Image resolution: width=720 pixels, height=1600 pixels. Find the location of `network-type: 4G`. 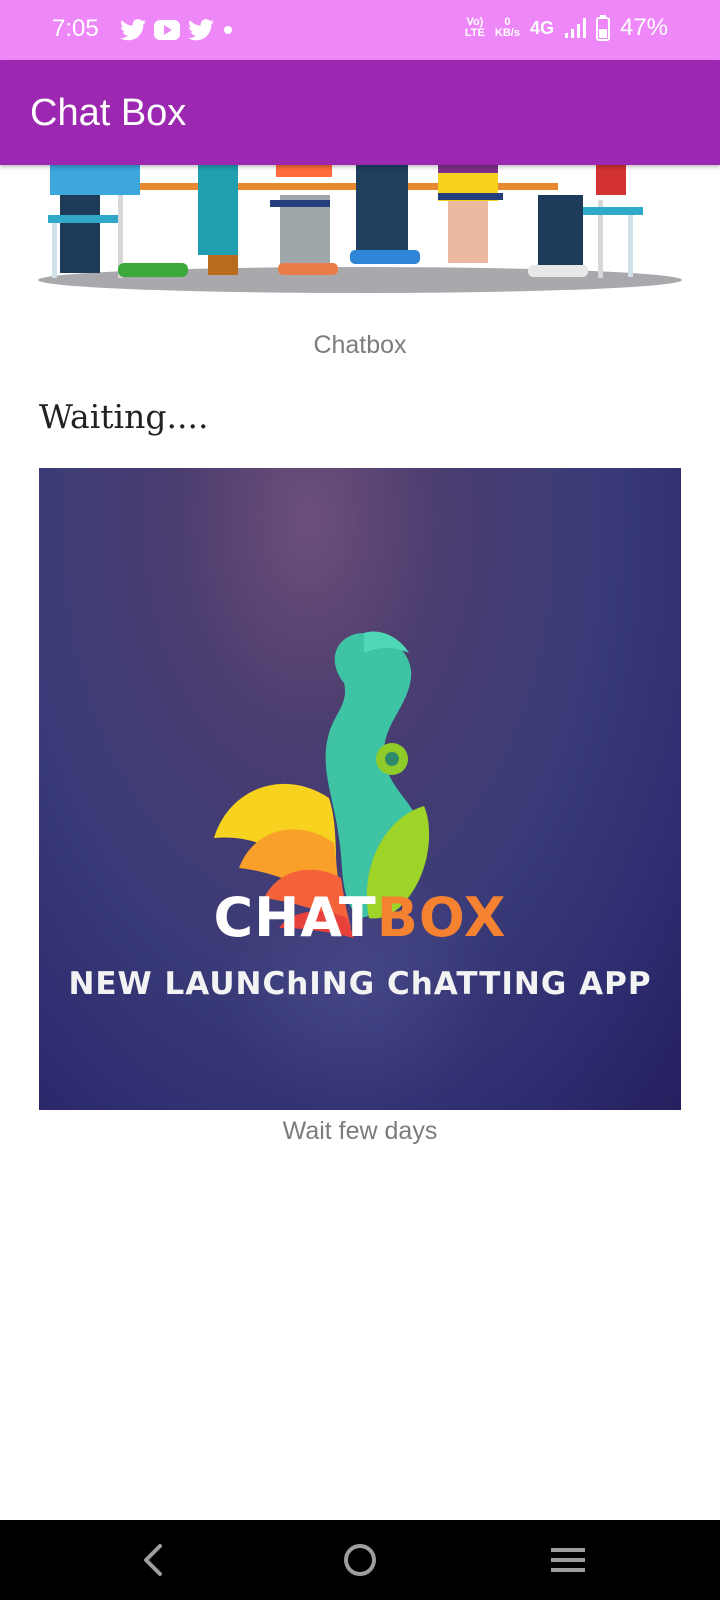

network-type: 4G is located at coordinates (541, 27).